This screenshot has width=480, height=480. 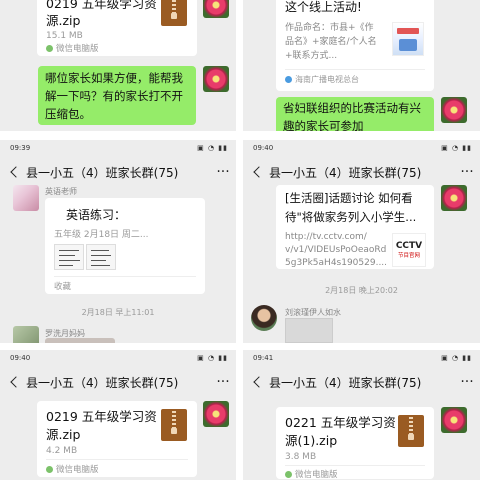 What do you see at coordinates (288, 79) in the screenshot?
I see `source-icon` at bounding box center [288, 79].